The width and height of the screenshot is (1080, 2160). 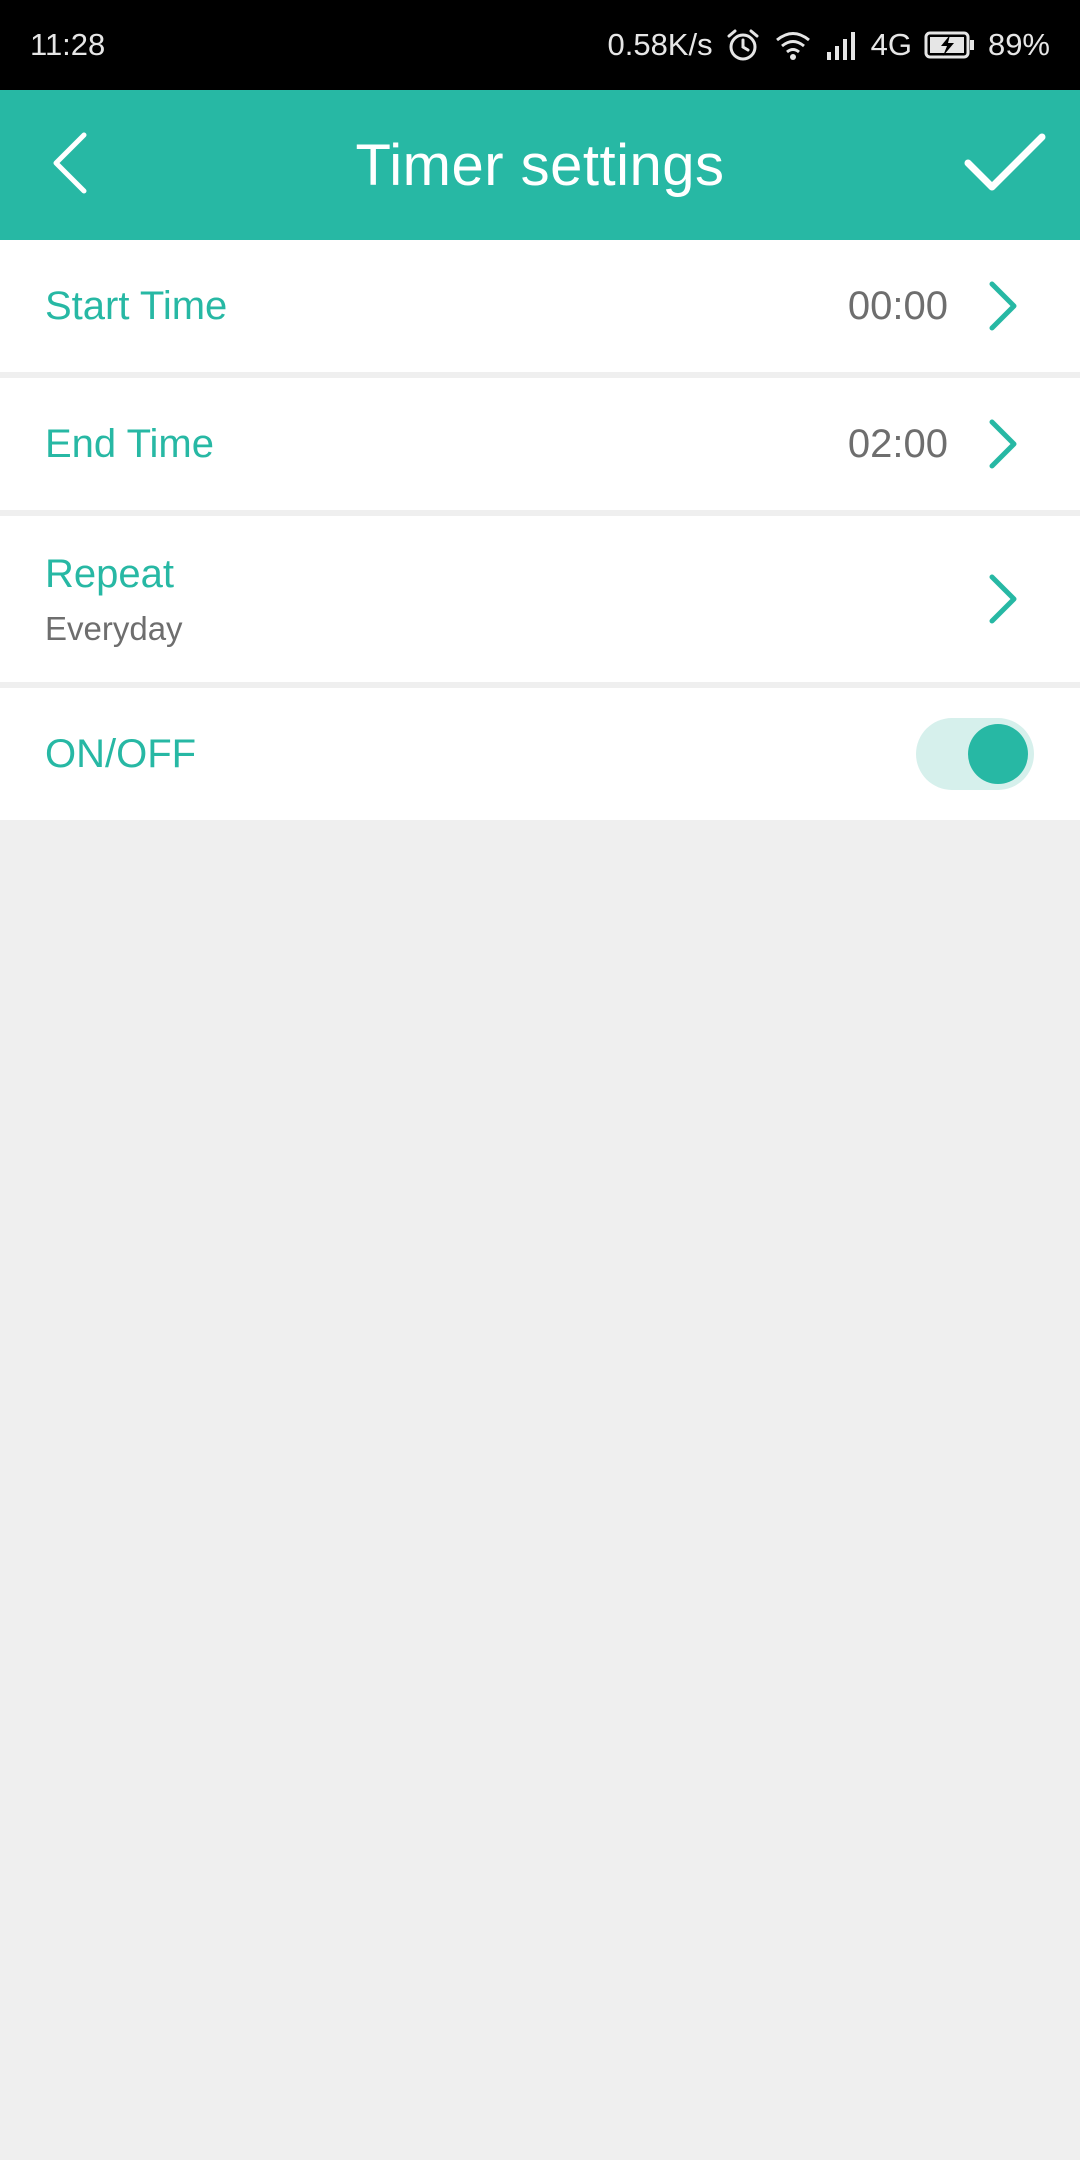 I want to click on on-off-toggle, so click(x=975, y=754).